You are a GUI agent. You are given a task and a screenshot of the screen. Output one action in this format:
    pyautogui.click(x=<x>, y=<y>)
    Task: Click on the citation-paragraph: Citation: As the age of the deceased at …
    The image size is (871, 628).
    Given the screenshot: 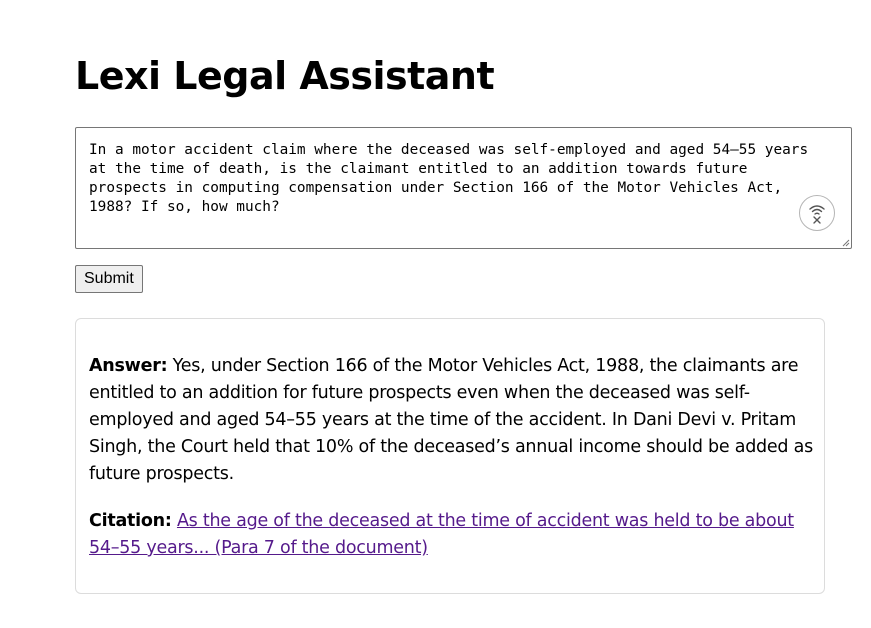 What is the action you would take?
    pyautogui.click(x=451, y=535)
    